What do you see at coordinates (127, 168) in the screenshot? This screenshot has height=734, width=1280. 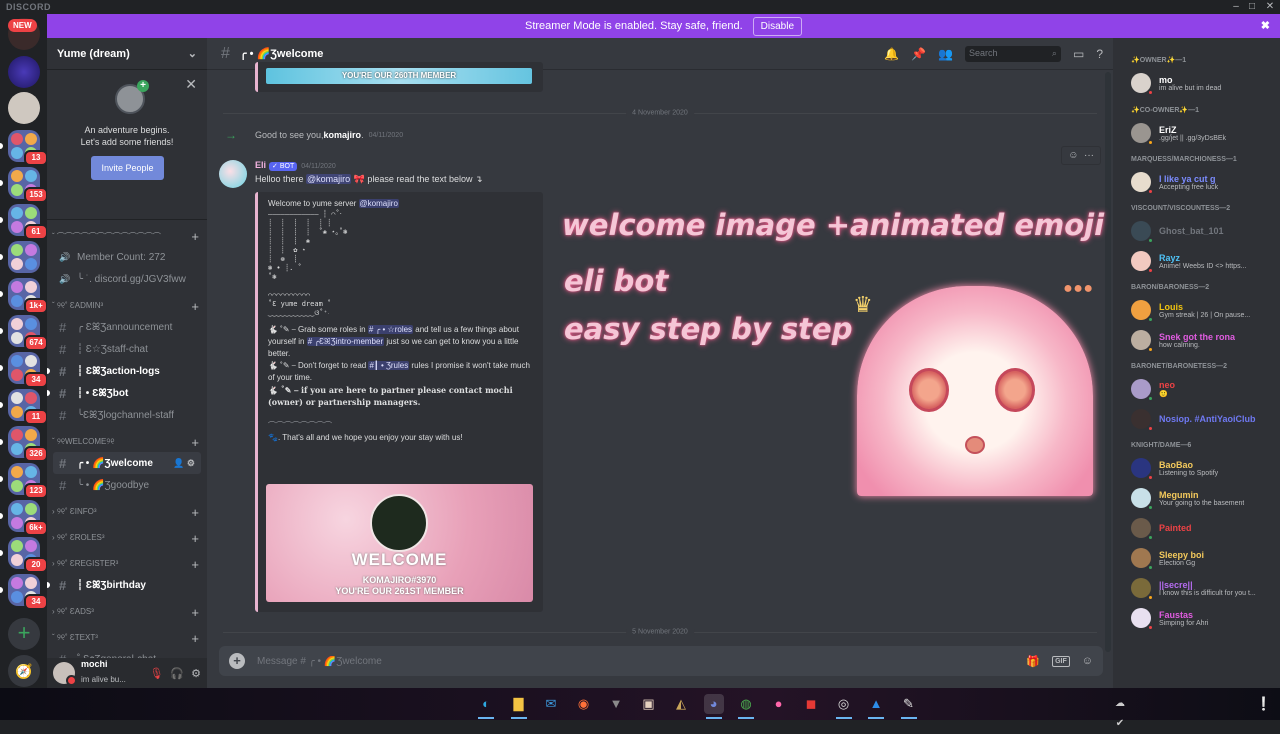 I see `invite-people-button: Invite People` at bounding box center [127, 168].